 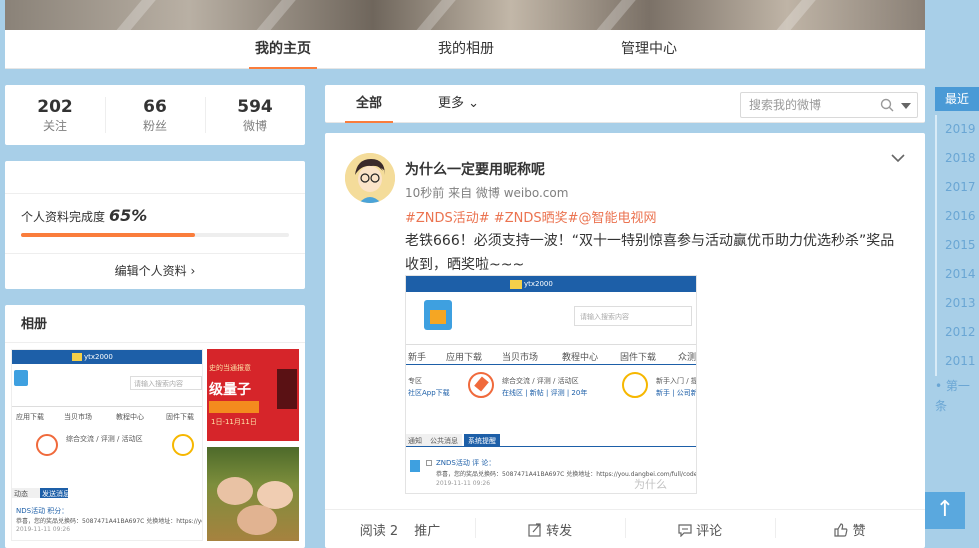 What do you see at coordinates (806, 105) in the screenshot?
I see `search-input` at bounding box center [806, 105].